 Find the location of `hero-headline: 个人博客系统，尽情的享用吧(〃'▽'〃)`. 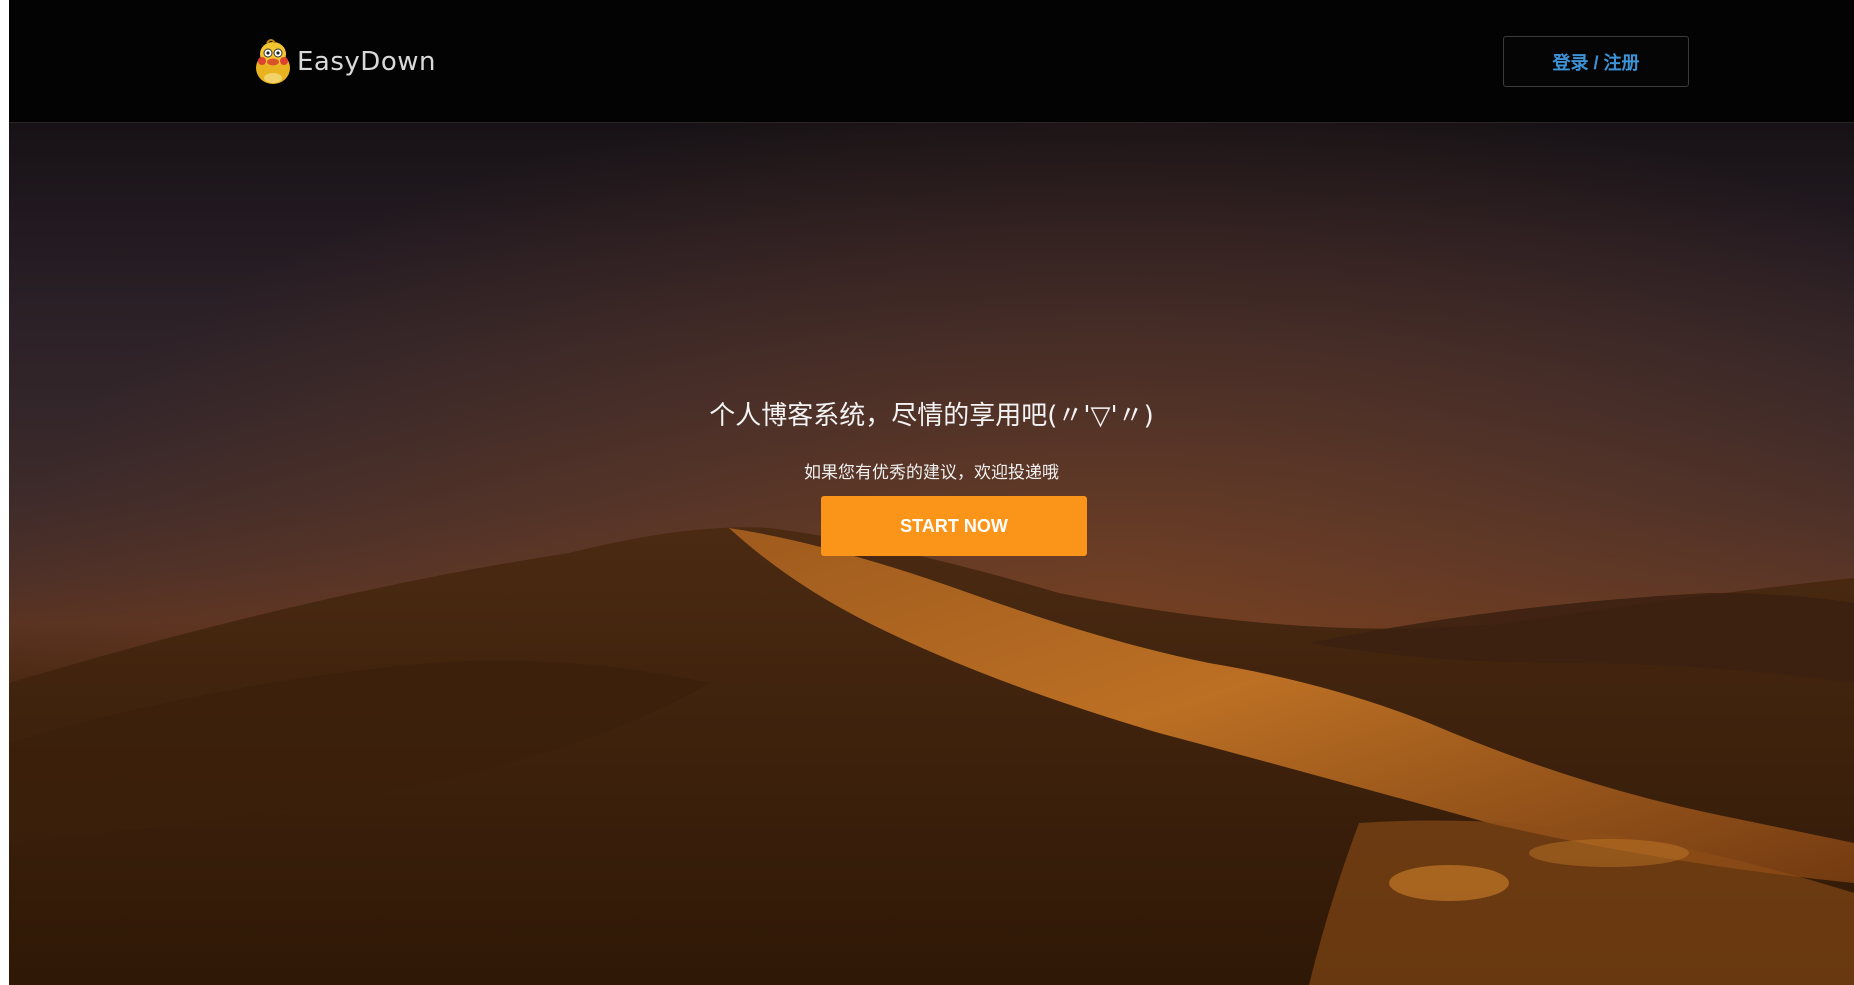

hero-headline: 个人博客系统，尽情的享用吧(〃'▽'〃) is located at coordinates (931, 416).